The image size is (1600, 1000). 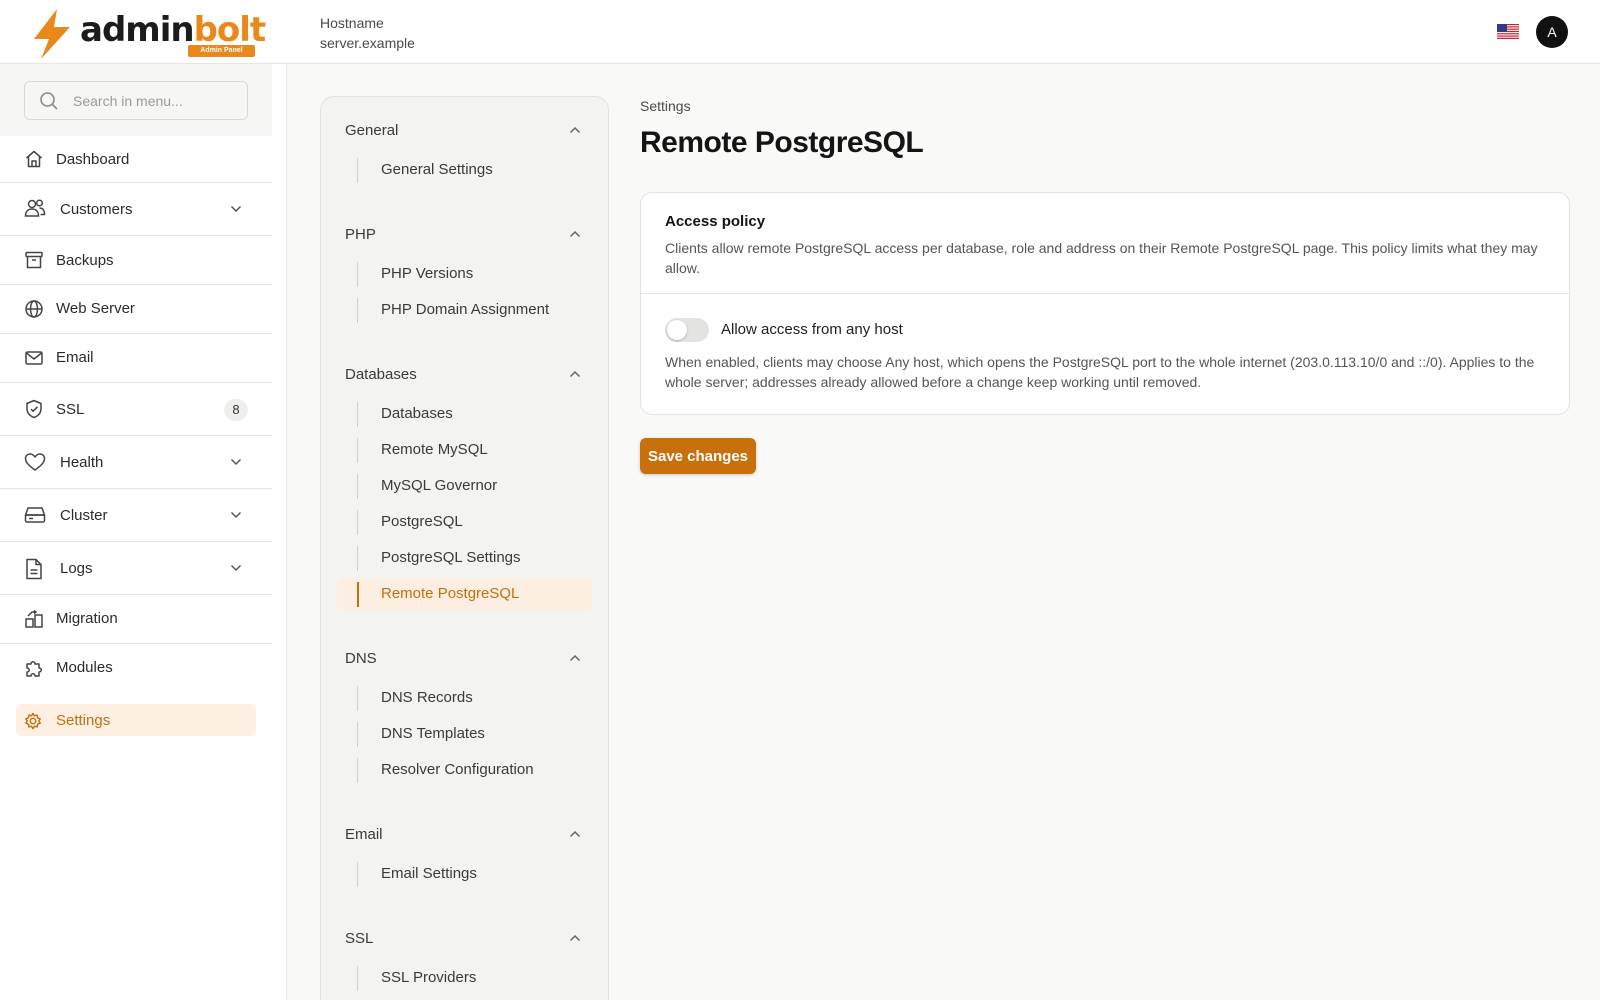 I want to click on archive-icon, so click(x=34, y=260).